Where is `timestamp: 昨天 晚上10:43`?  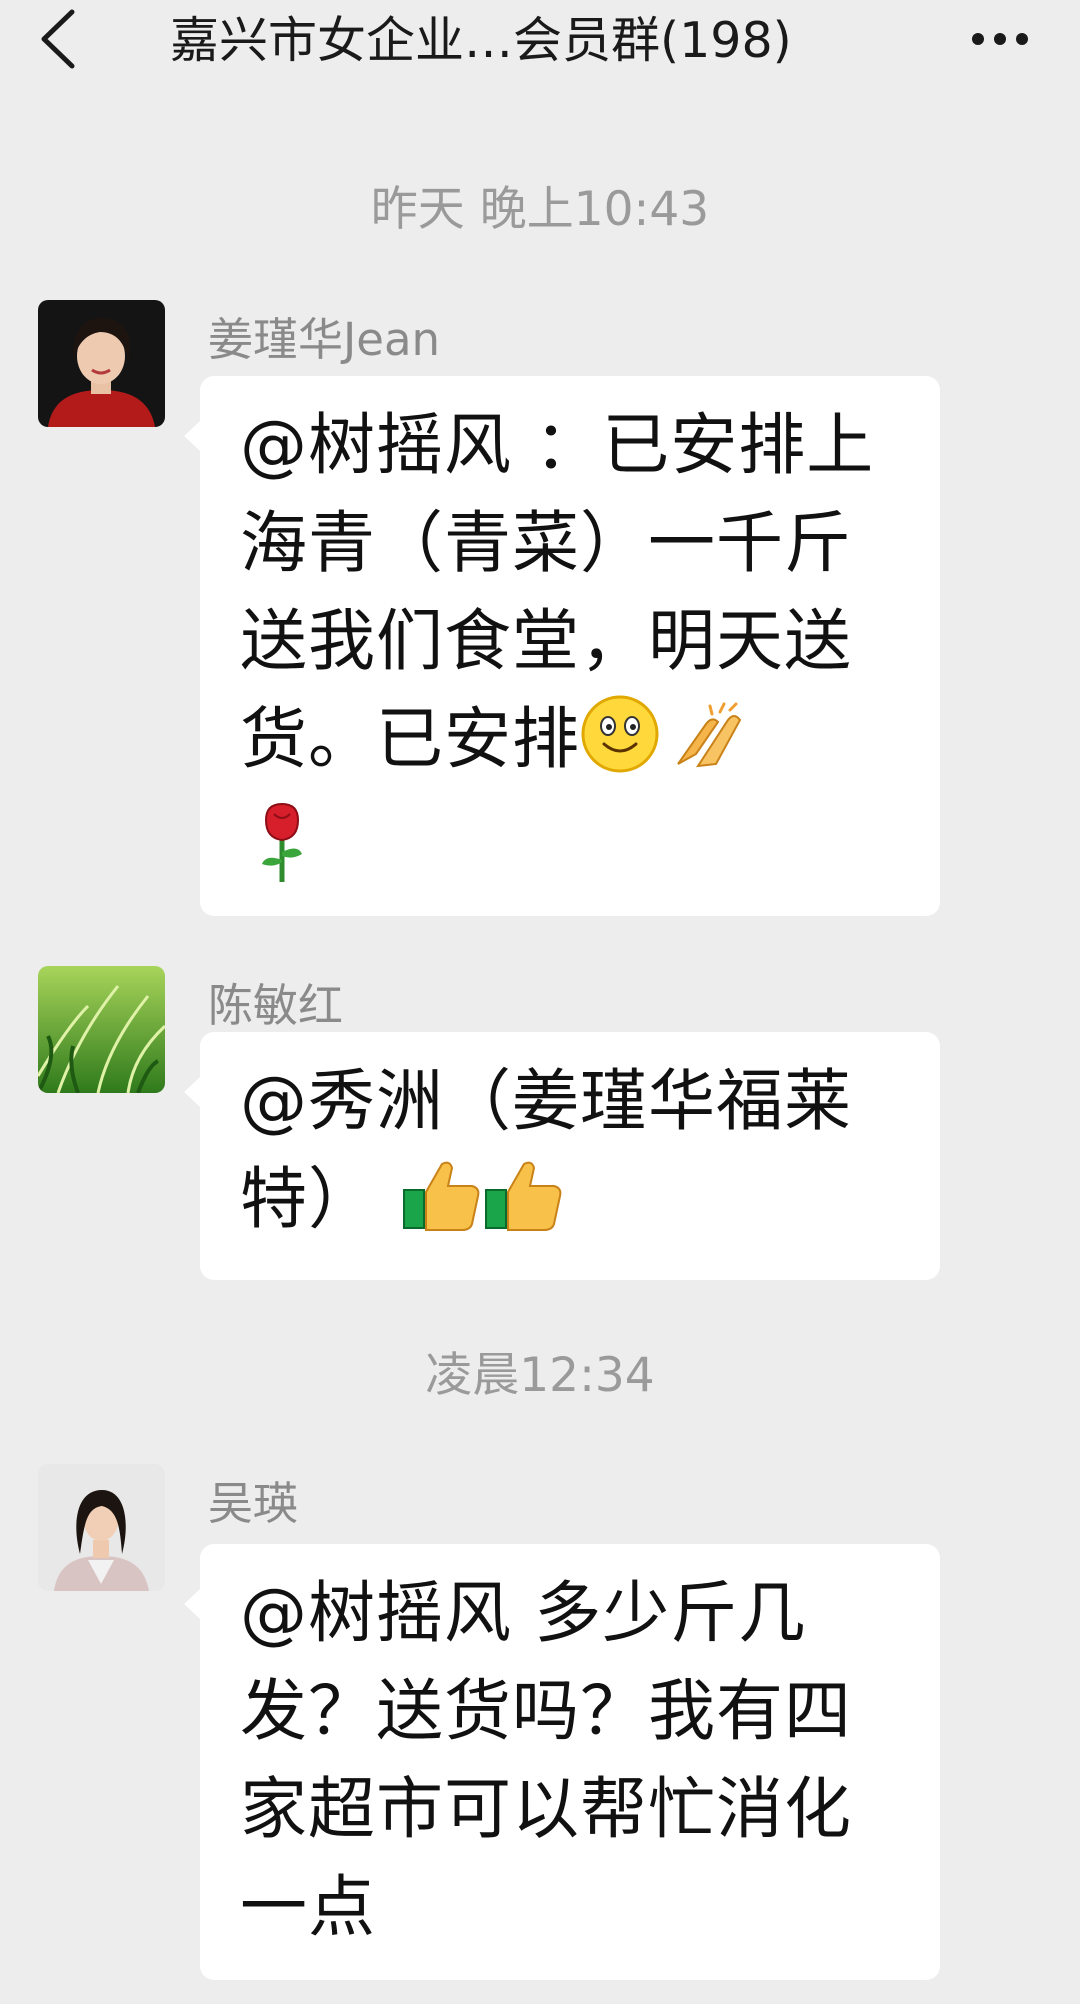
timestamp: 昨天 晚上10:43 is located at coordinates (540, 209).